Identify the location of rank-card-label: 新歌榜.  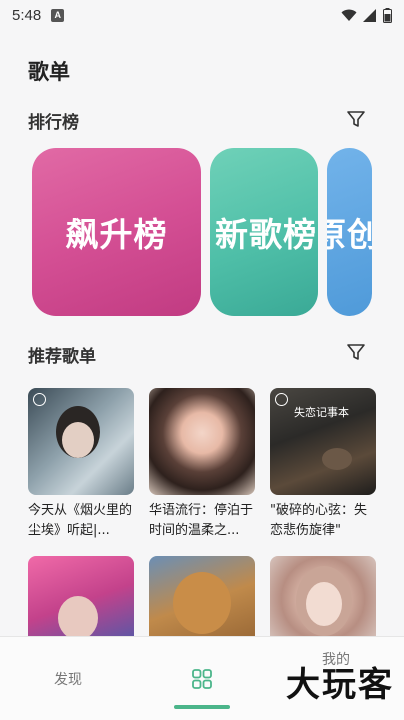
(266, 234).